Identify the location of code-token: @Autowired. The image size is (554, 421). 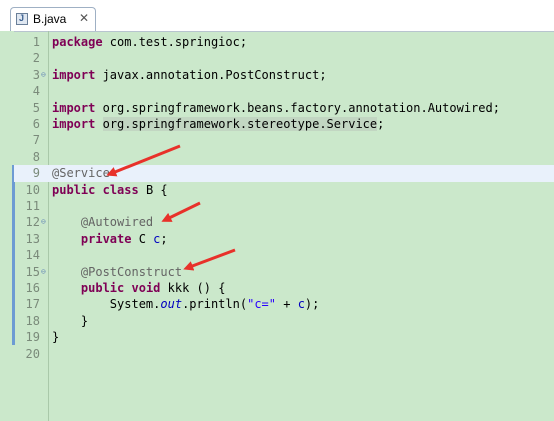
(117, 222).